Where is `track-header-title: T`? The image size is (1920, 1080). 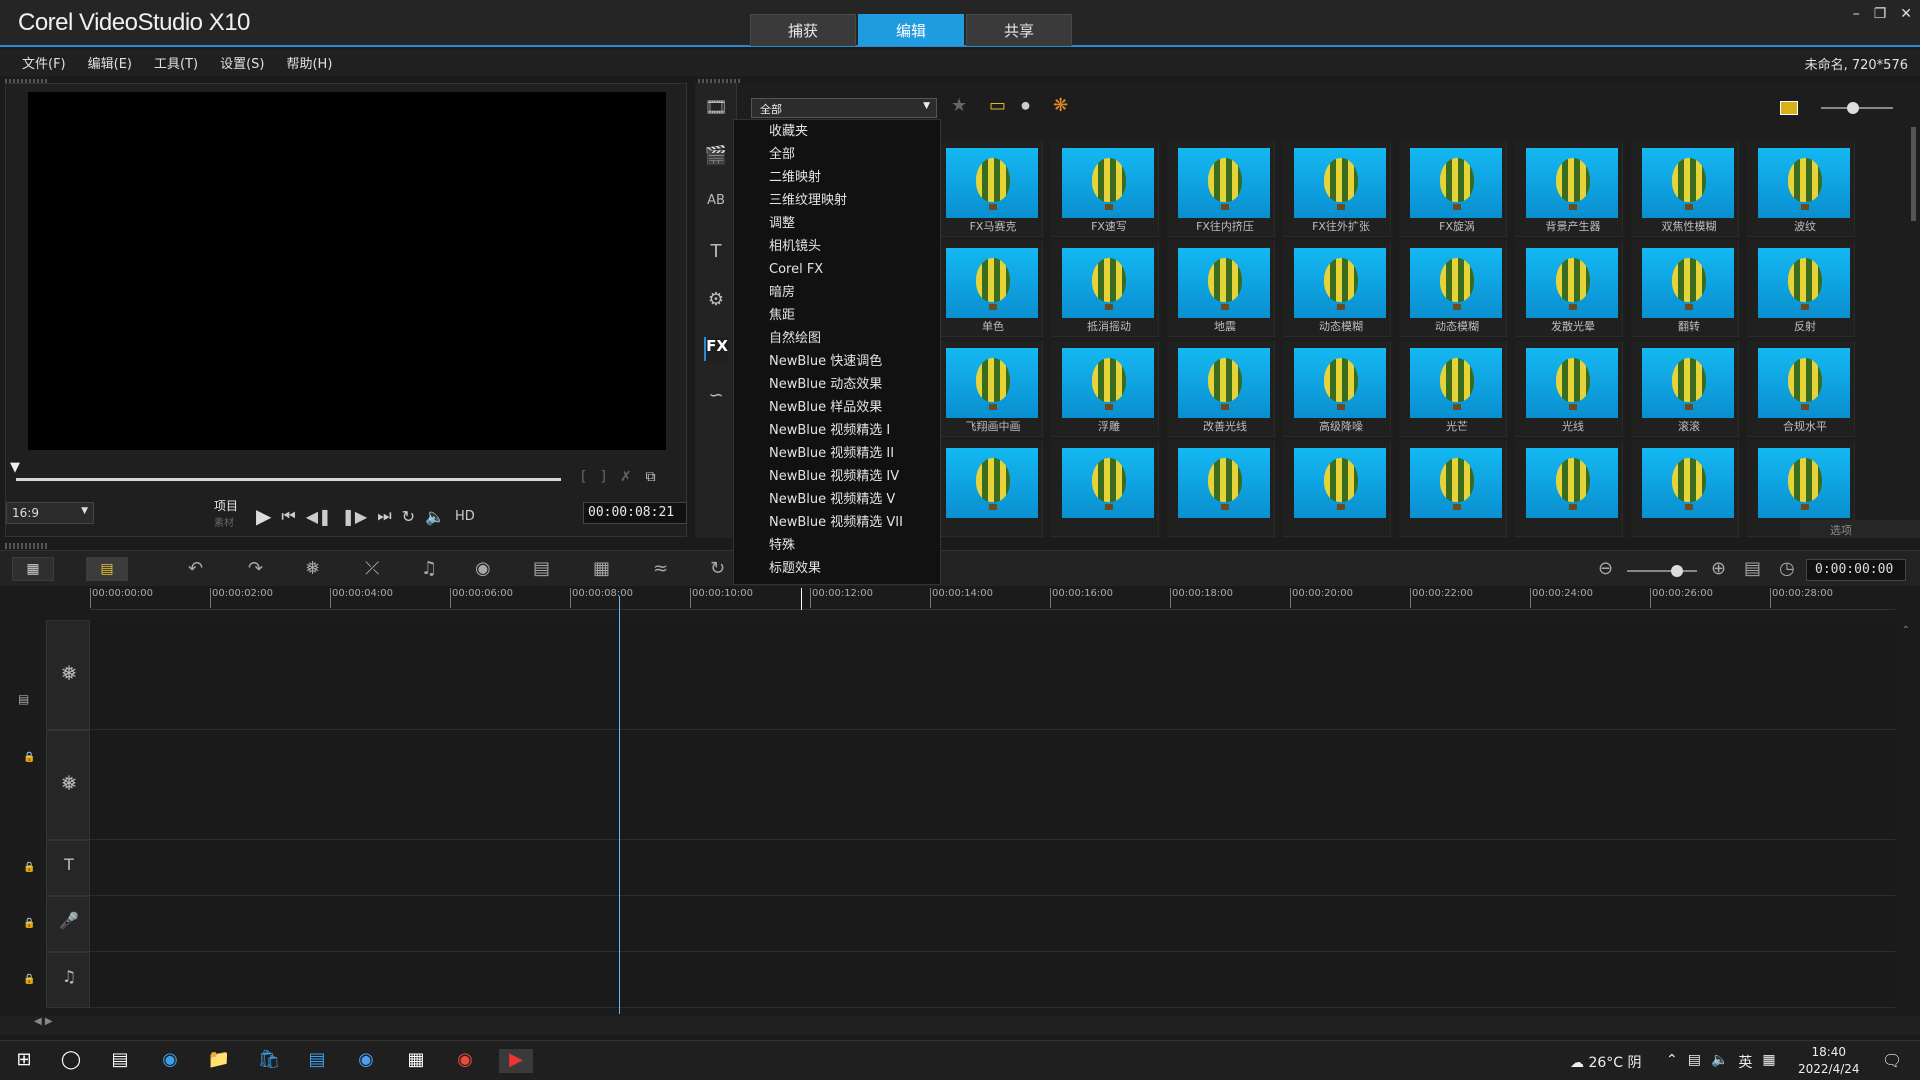
track-header-title: T is located at coordinates (68, 868).